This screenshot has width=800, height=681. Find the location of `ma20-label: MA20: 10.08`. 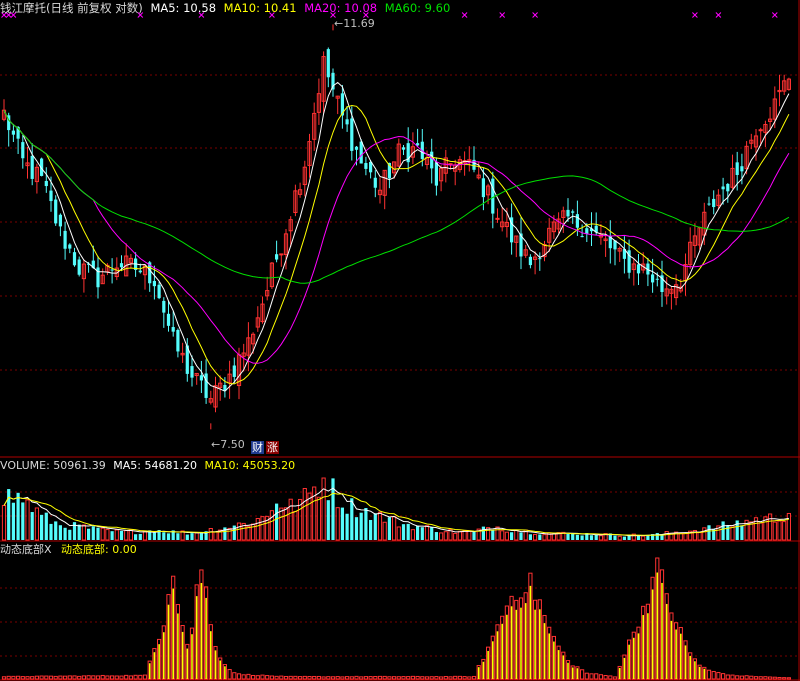

ma20-label: MA20: 10.08 is located at coordinates (341, 8).